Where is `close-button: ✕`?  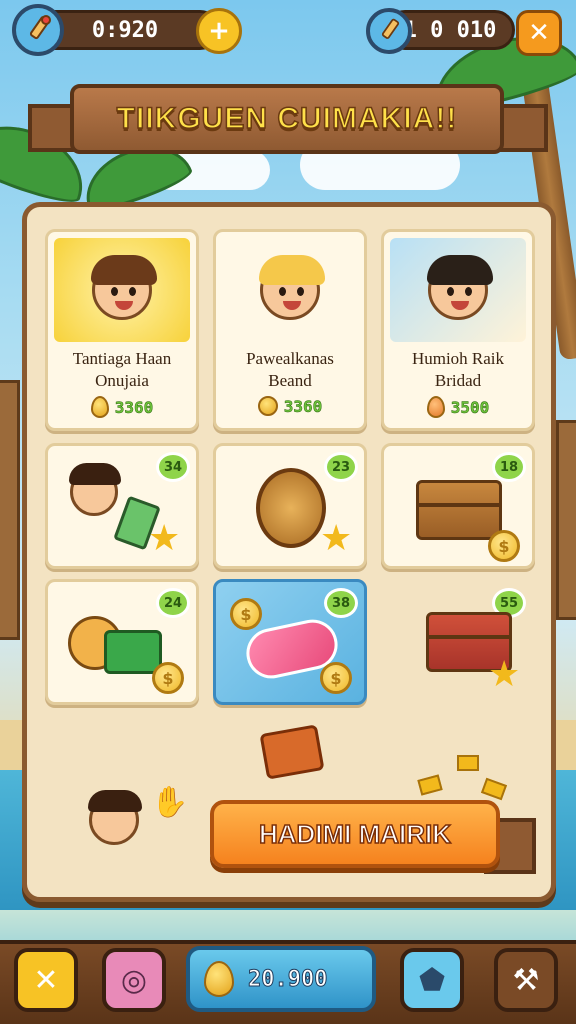
close-button: ✕ is located at coordinates (539, 33).